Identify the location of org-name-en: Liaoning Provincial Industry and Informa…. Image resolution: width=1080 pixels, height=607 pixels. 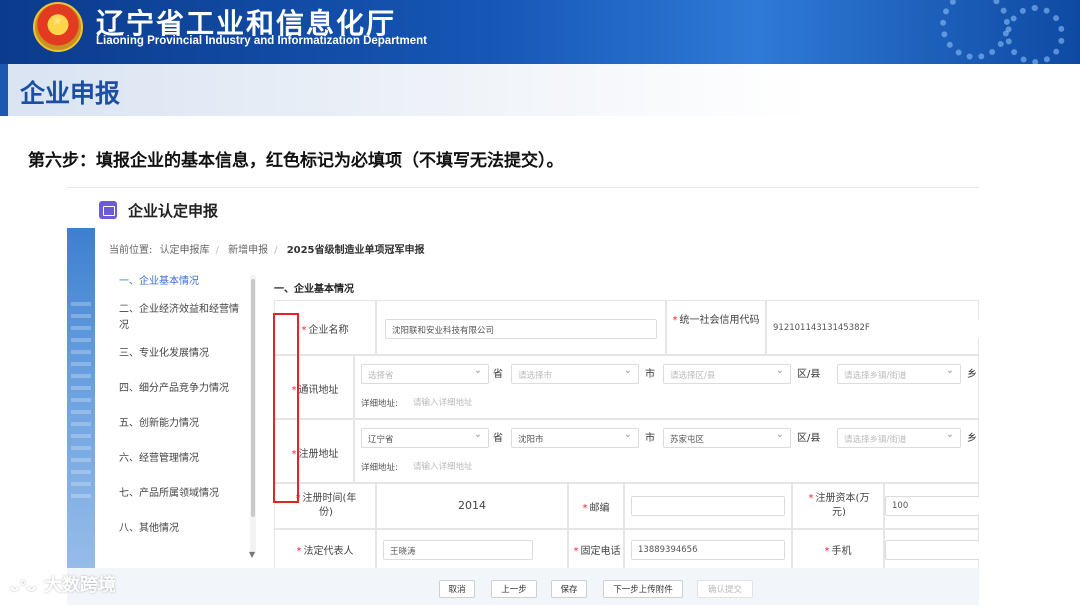
(261, 41).